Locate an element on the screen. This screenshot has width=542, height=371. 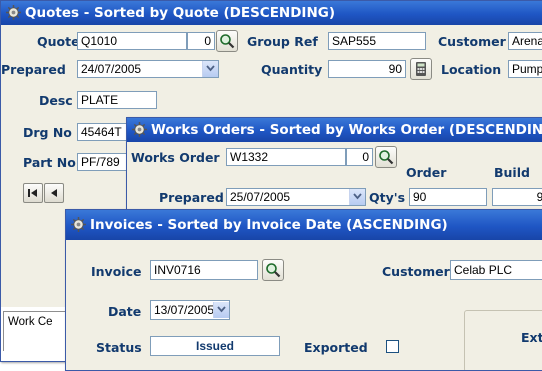
group-ref-field: SAP555 is located at coordinates (377, 41).